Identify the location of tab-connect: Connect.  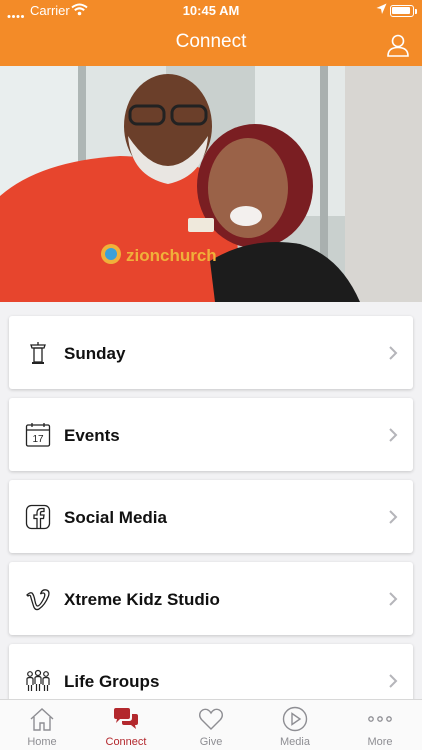
(126, 725).